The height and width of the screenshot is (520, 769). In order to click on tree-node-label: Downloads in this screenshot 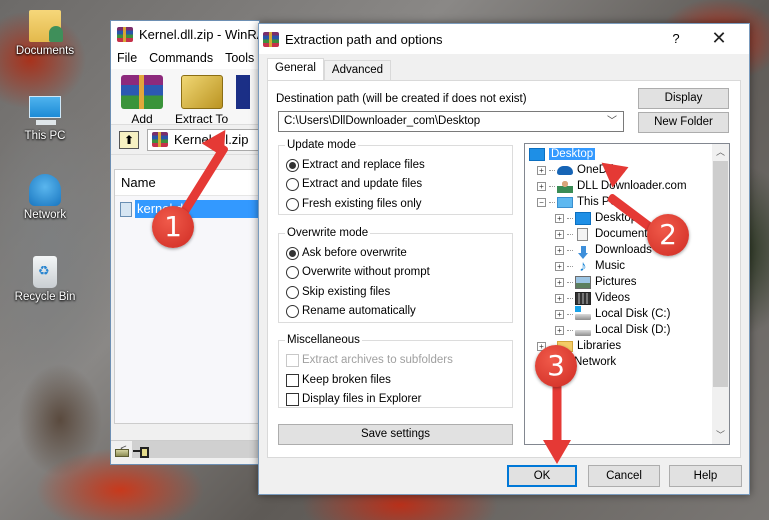, I will do `click(623, 250)`.